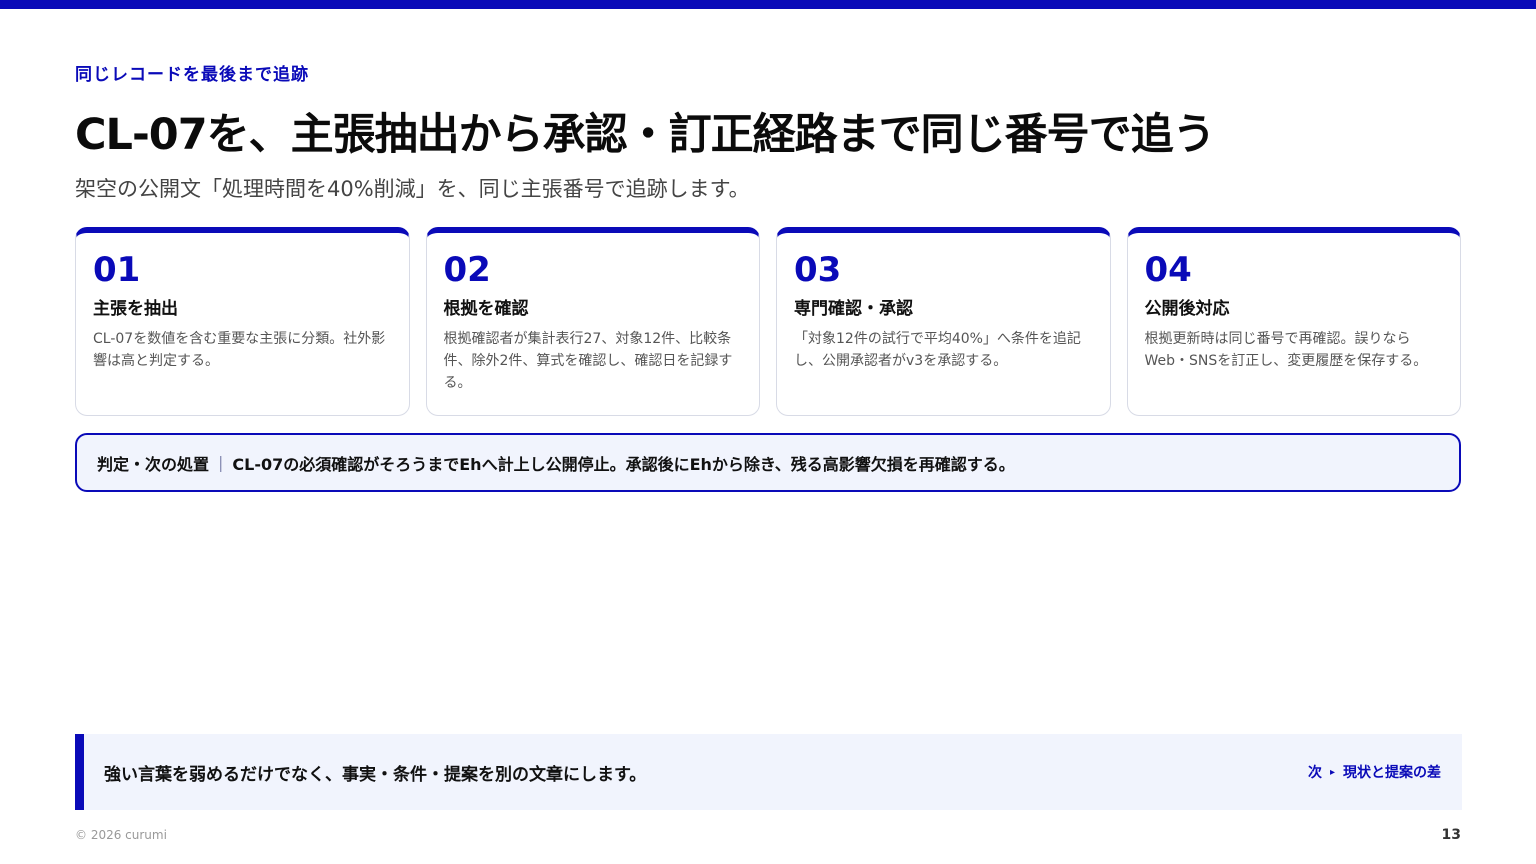 This screenshot has width=1536, height=864. What do you see at coordinates (121, 835) in the screenshot?
I see `copyright: © 2026 curumi` at bounding box center [121, 835].